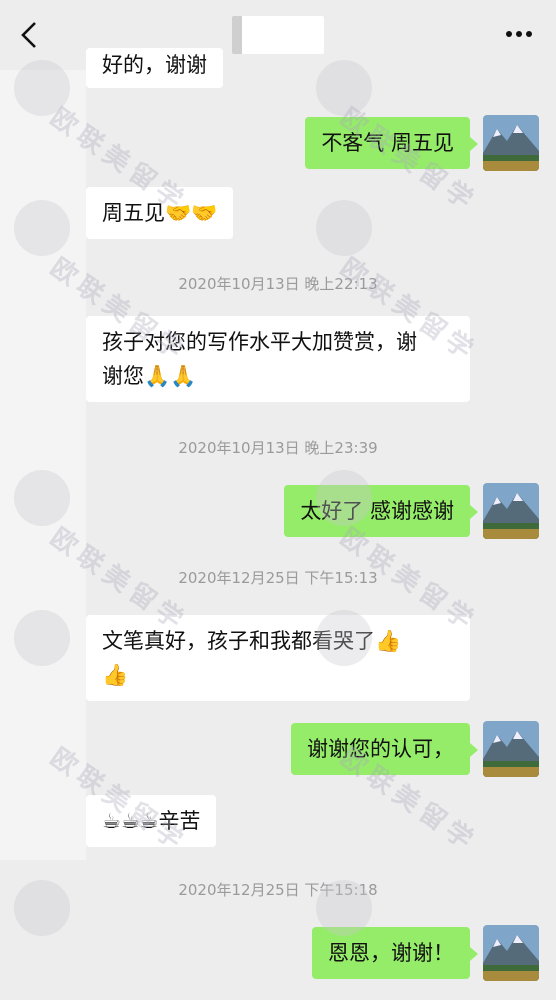  I want to click on message-outgoing: 太好了 感谢感谢, so click(381, 511).